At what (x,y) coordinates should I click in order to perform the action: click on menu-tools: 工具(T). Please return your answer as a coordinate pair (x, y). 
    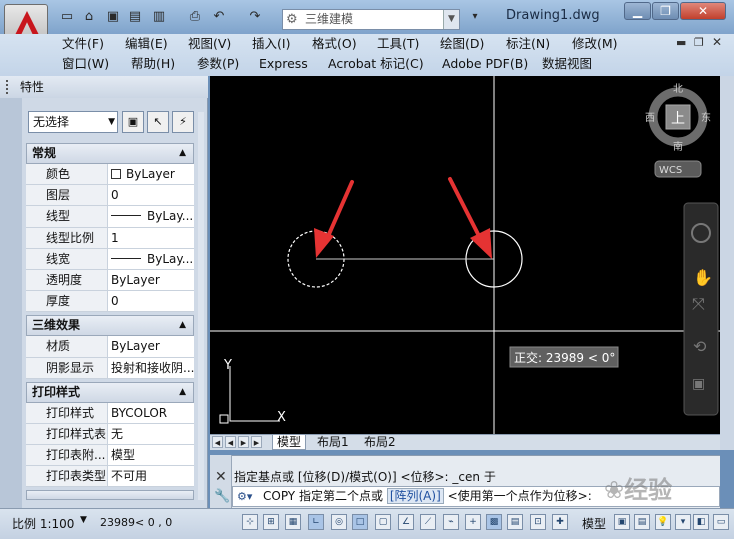
    Looking at the image, I should click on (398, 44).